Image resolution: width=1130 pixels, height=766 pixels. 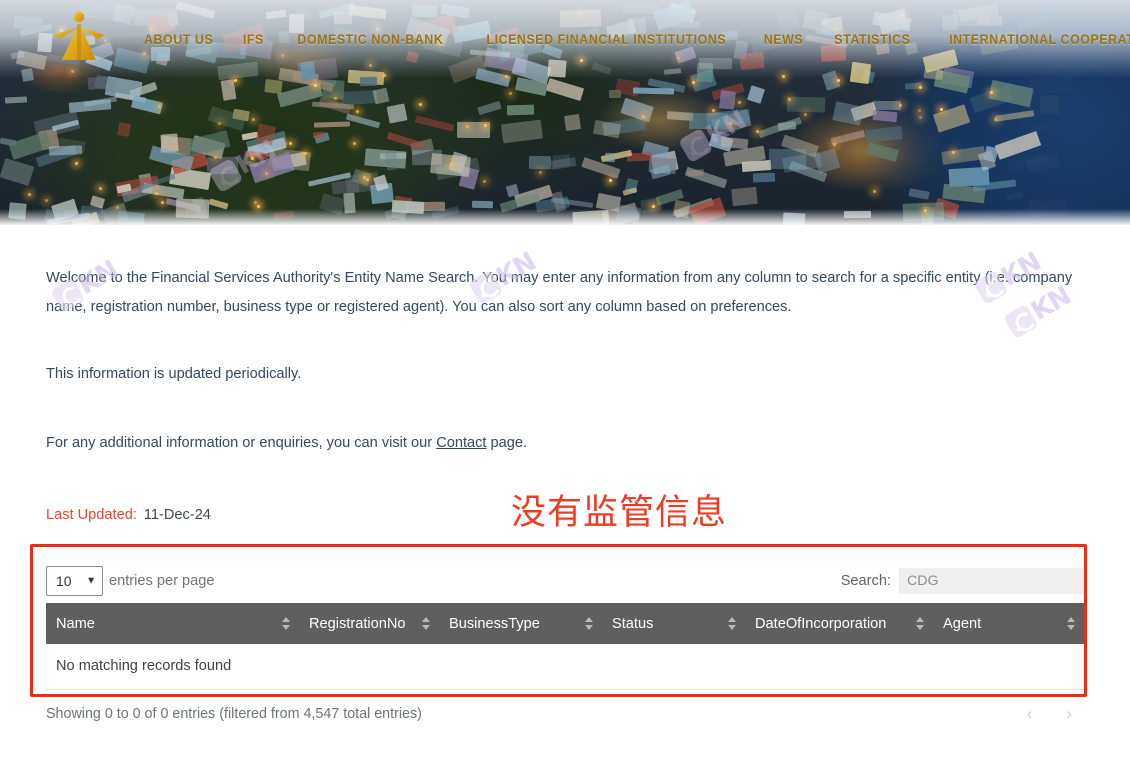 What do you see at coordinates (783, 39) in the screenshot?
I see `nav-item-news: NEWS` at bounding box center [783, 39].